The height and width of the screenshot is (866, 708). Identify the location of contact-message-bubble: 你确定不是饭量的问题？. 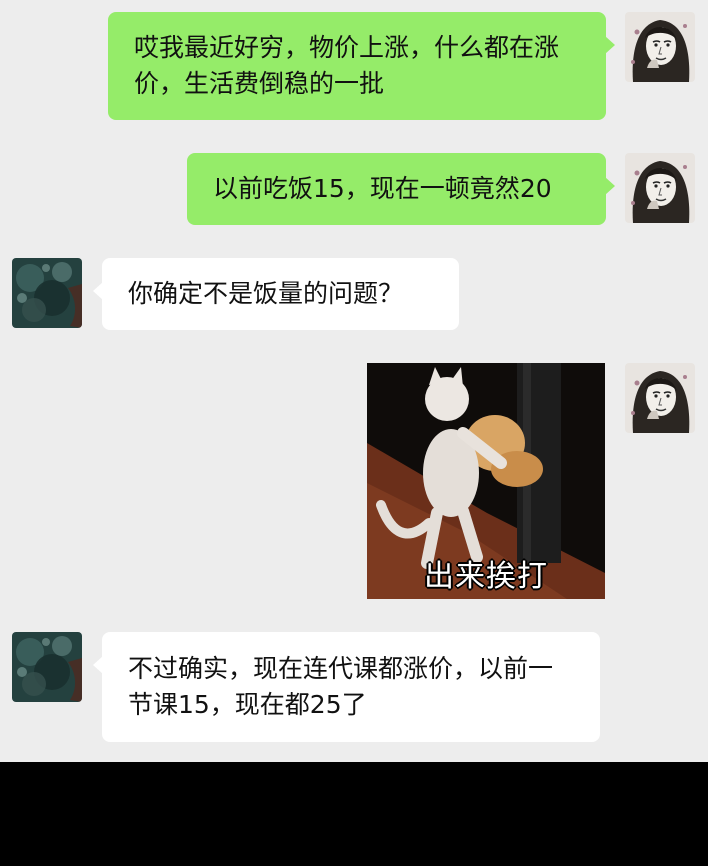
(276, 294).